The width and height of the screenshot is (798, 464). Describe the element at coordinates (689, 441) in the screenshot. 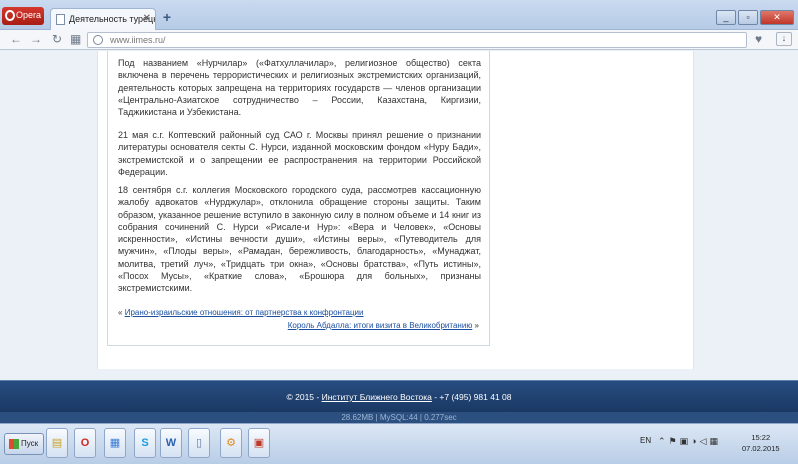

I see `system-tray-icons: ⌃⚑▣◑◁▦` at that location.